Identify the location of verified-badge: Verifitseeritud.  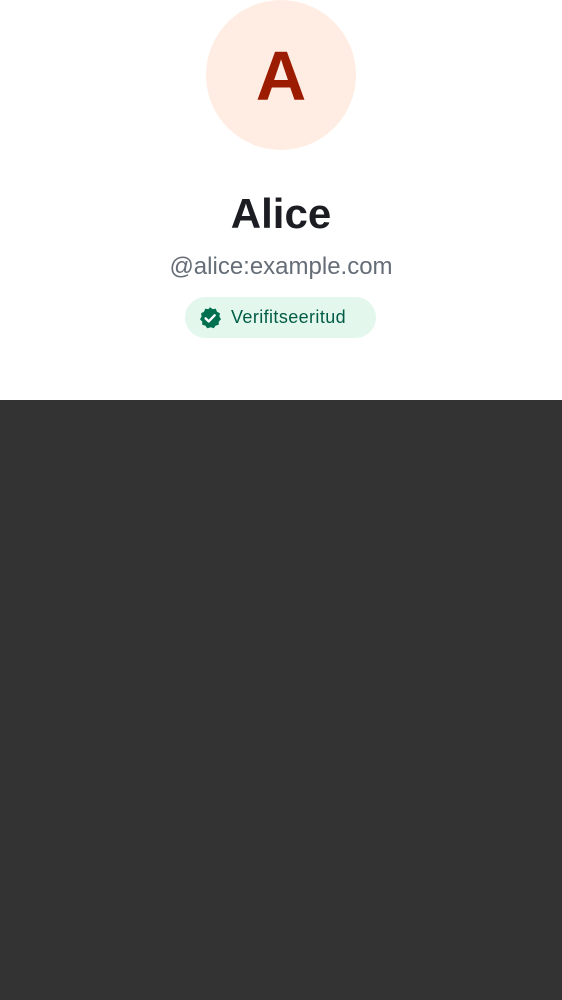
(280, 317).